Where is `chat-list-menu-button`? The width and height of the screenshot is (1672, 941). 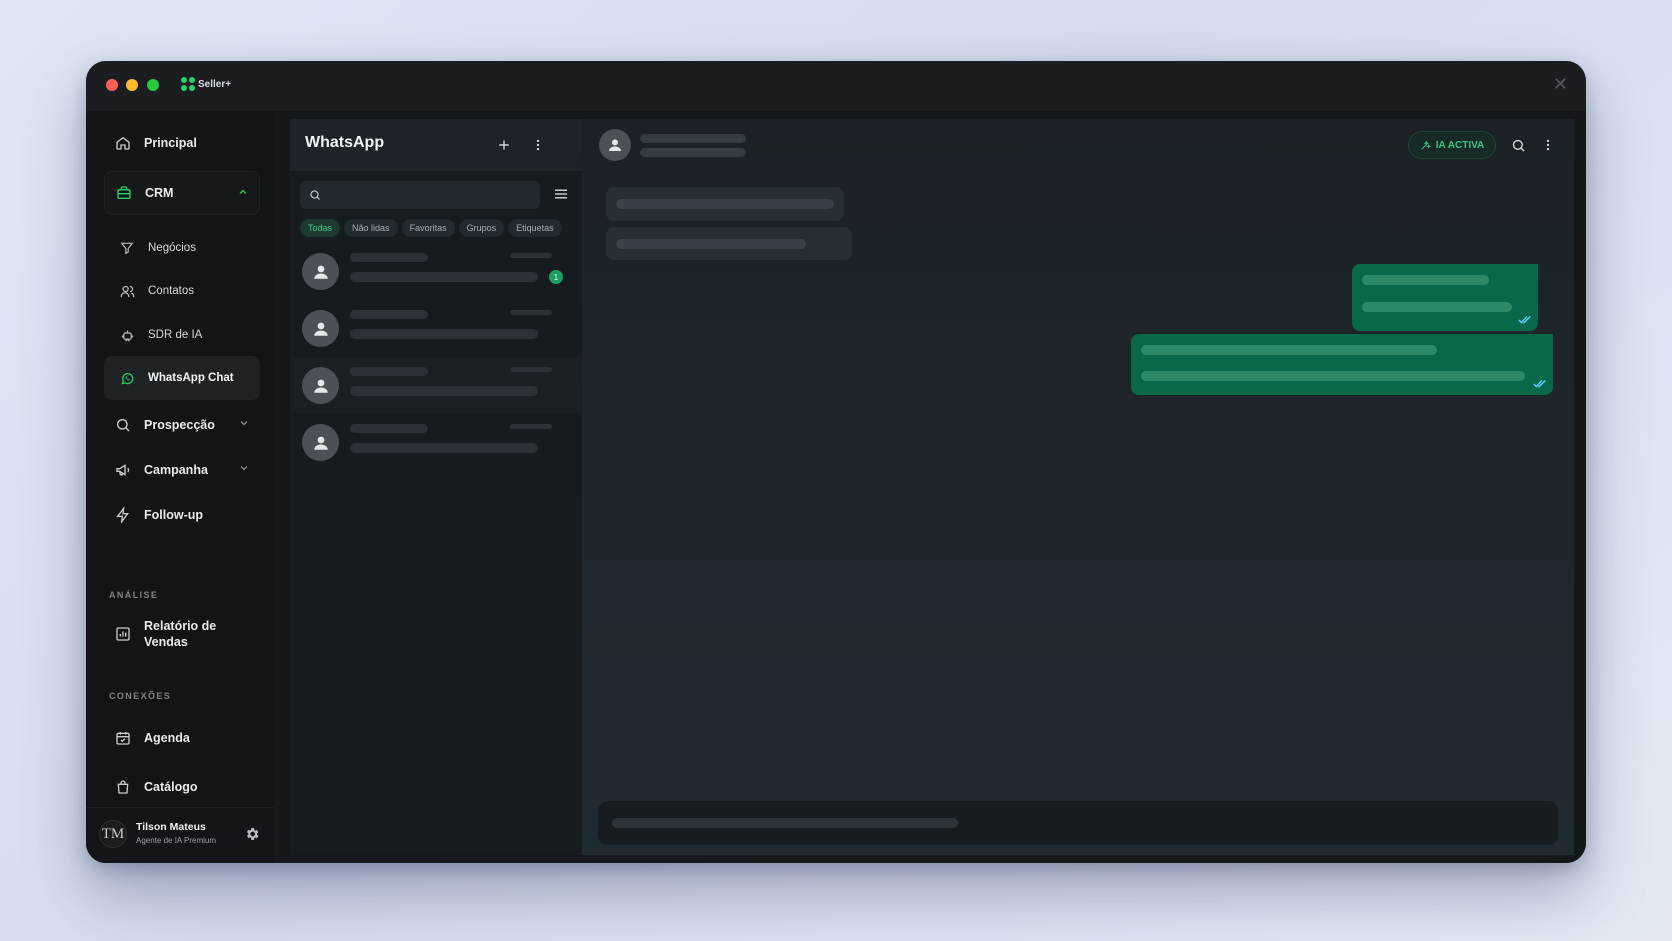
chat-list-menu-button is located at coordinates (538, 145).